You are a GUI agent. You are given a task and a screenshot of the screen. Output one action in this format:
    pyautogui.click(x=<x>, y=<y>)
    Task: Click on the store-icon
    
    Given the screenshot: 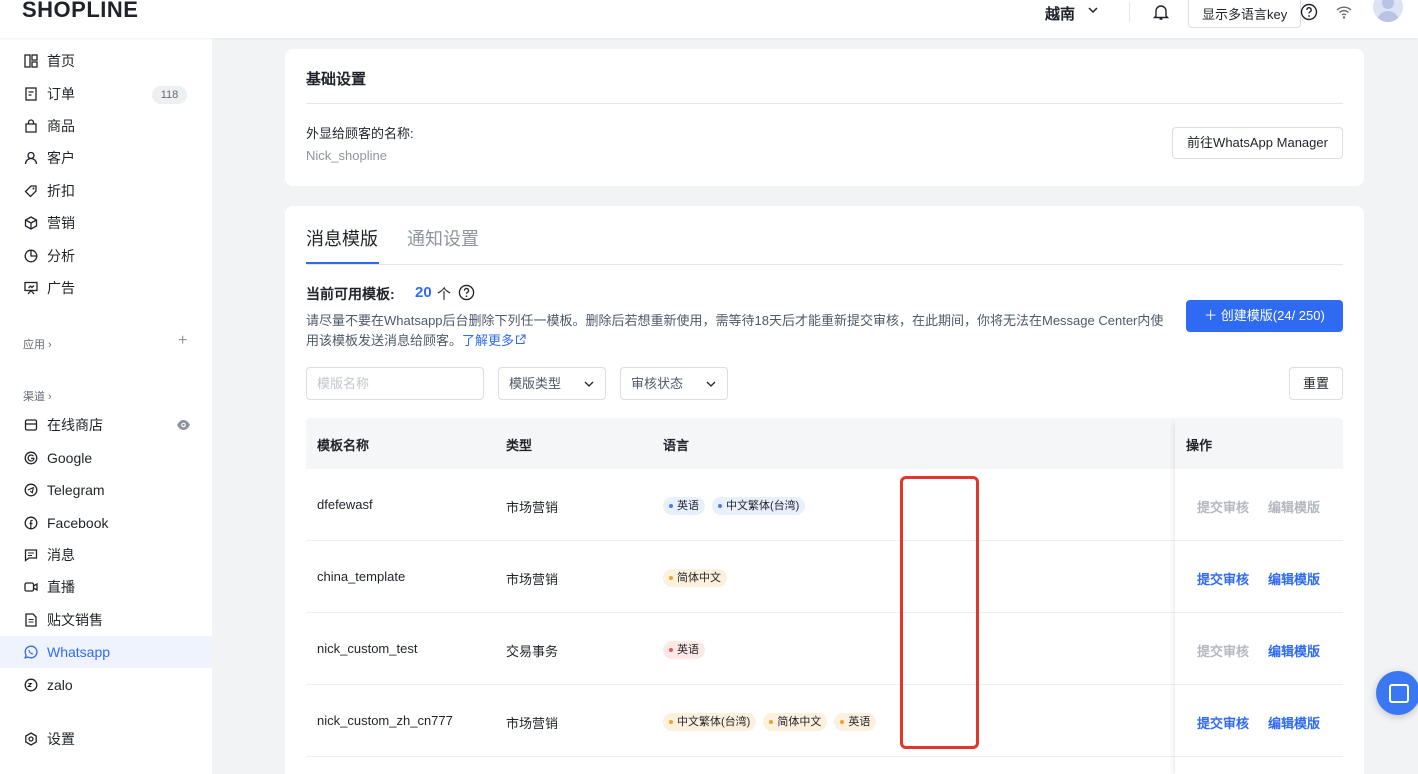 What is the action you would take?
    pyautogui.click(x=31, y=425)
    